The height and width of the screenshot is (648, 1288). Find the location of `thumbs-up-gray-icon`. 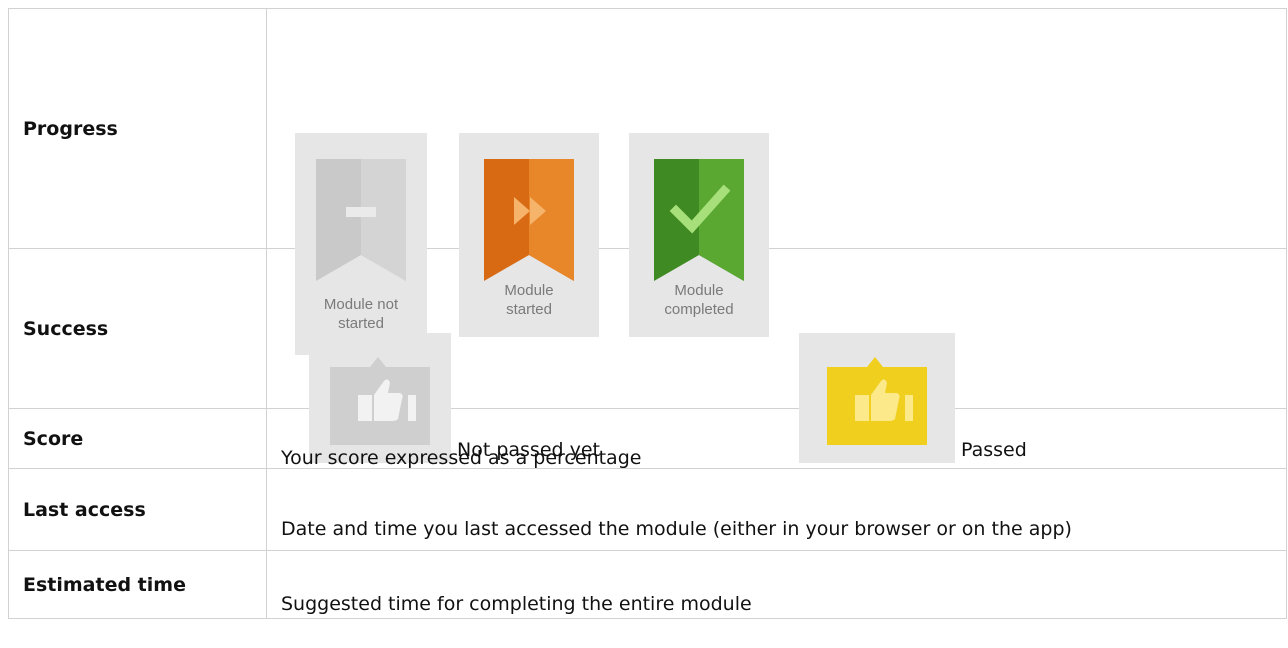

thumbs-up-gray-icon is located at coordinates (380, 400).